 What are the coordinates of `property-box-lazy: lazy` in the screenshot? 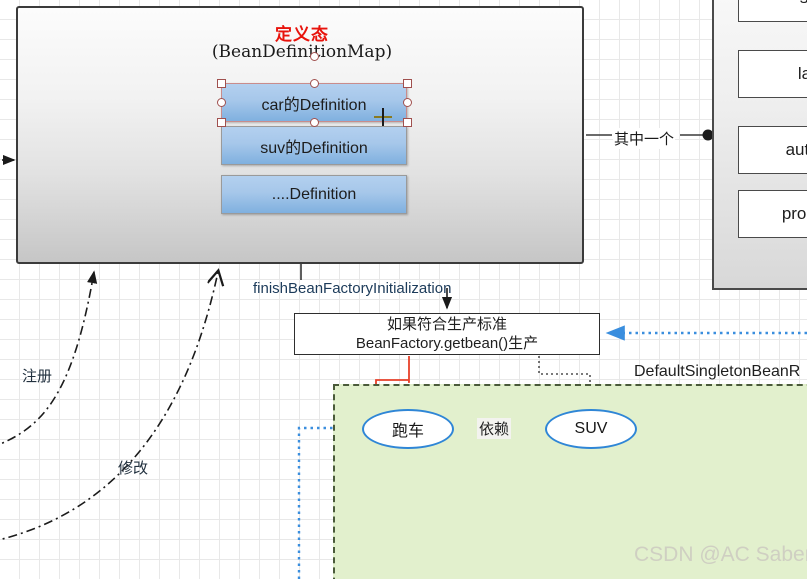 It's located at (772, 74).